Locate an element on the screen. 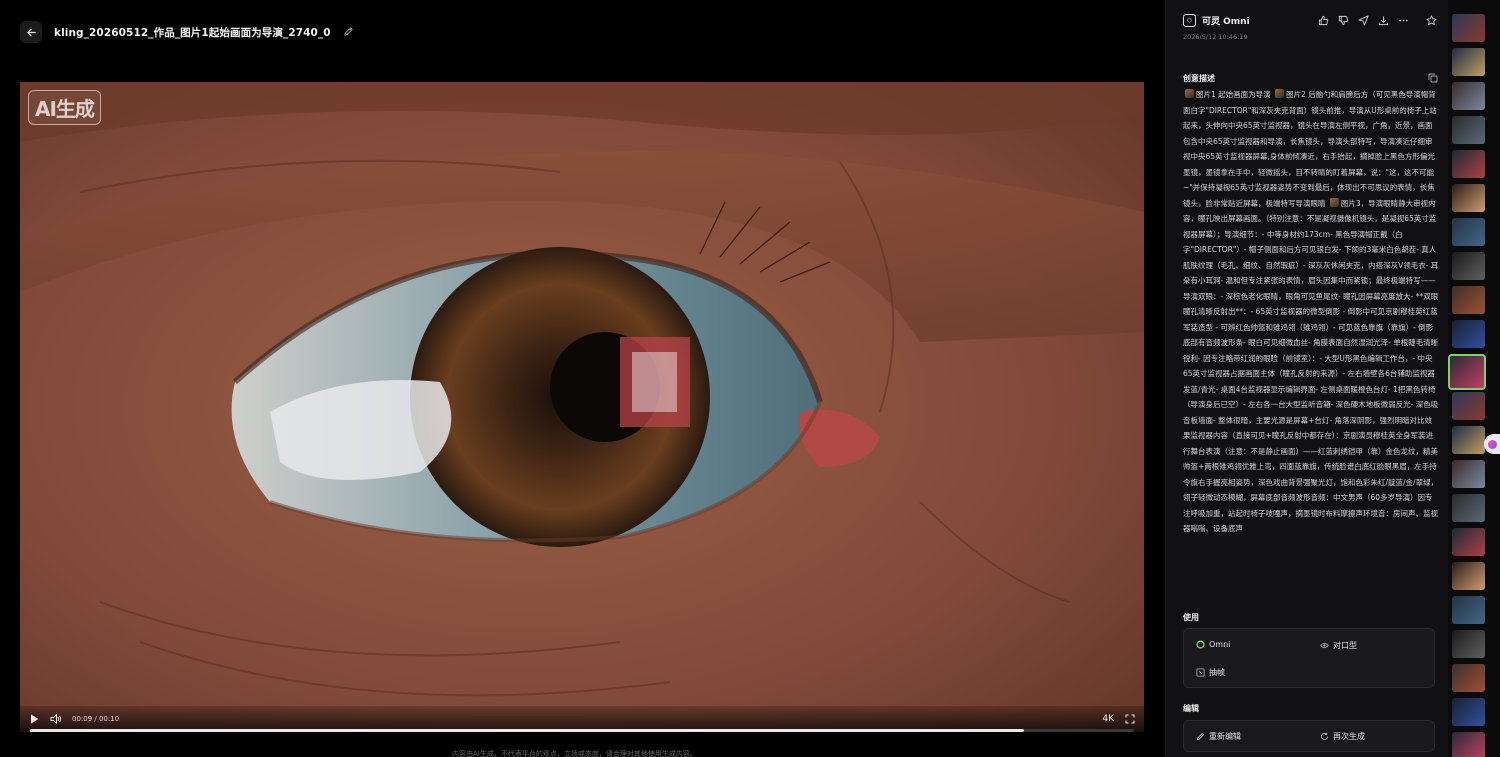 This screenshot has height=757, width=1500. use-options: Omni 对口型 抽帧 is located at coordinates (1309, 658).